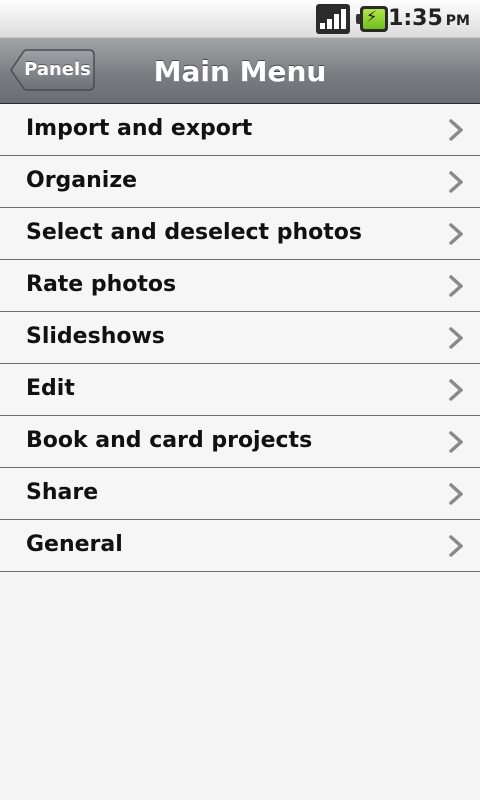 The height and width of the screenshot is (800, 480). What do you see at coordinates (240, 390) in the screenshot?
I see `menu-item-edit: Edit` at bounding box center [240, 390].